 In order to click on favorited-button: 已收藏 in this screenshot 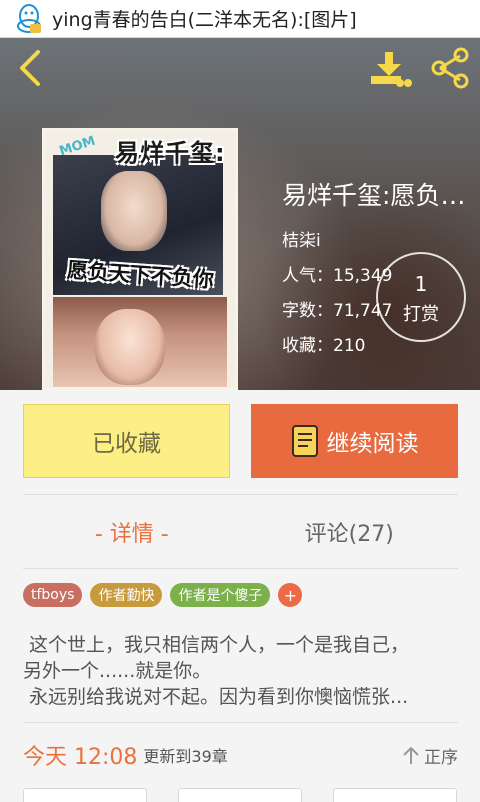, I will do `click(126, 441)`.